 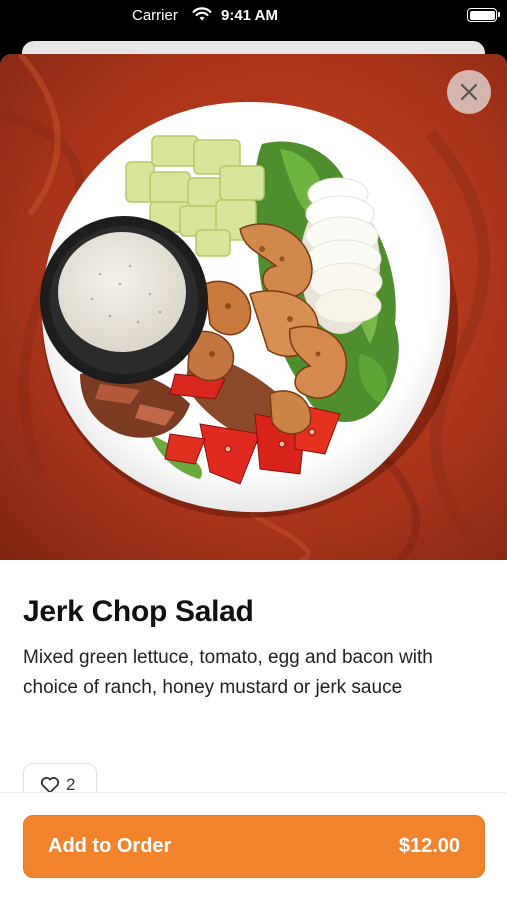 I want to click on battery-icon, so click(x=483, y=15).